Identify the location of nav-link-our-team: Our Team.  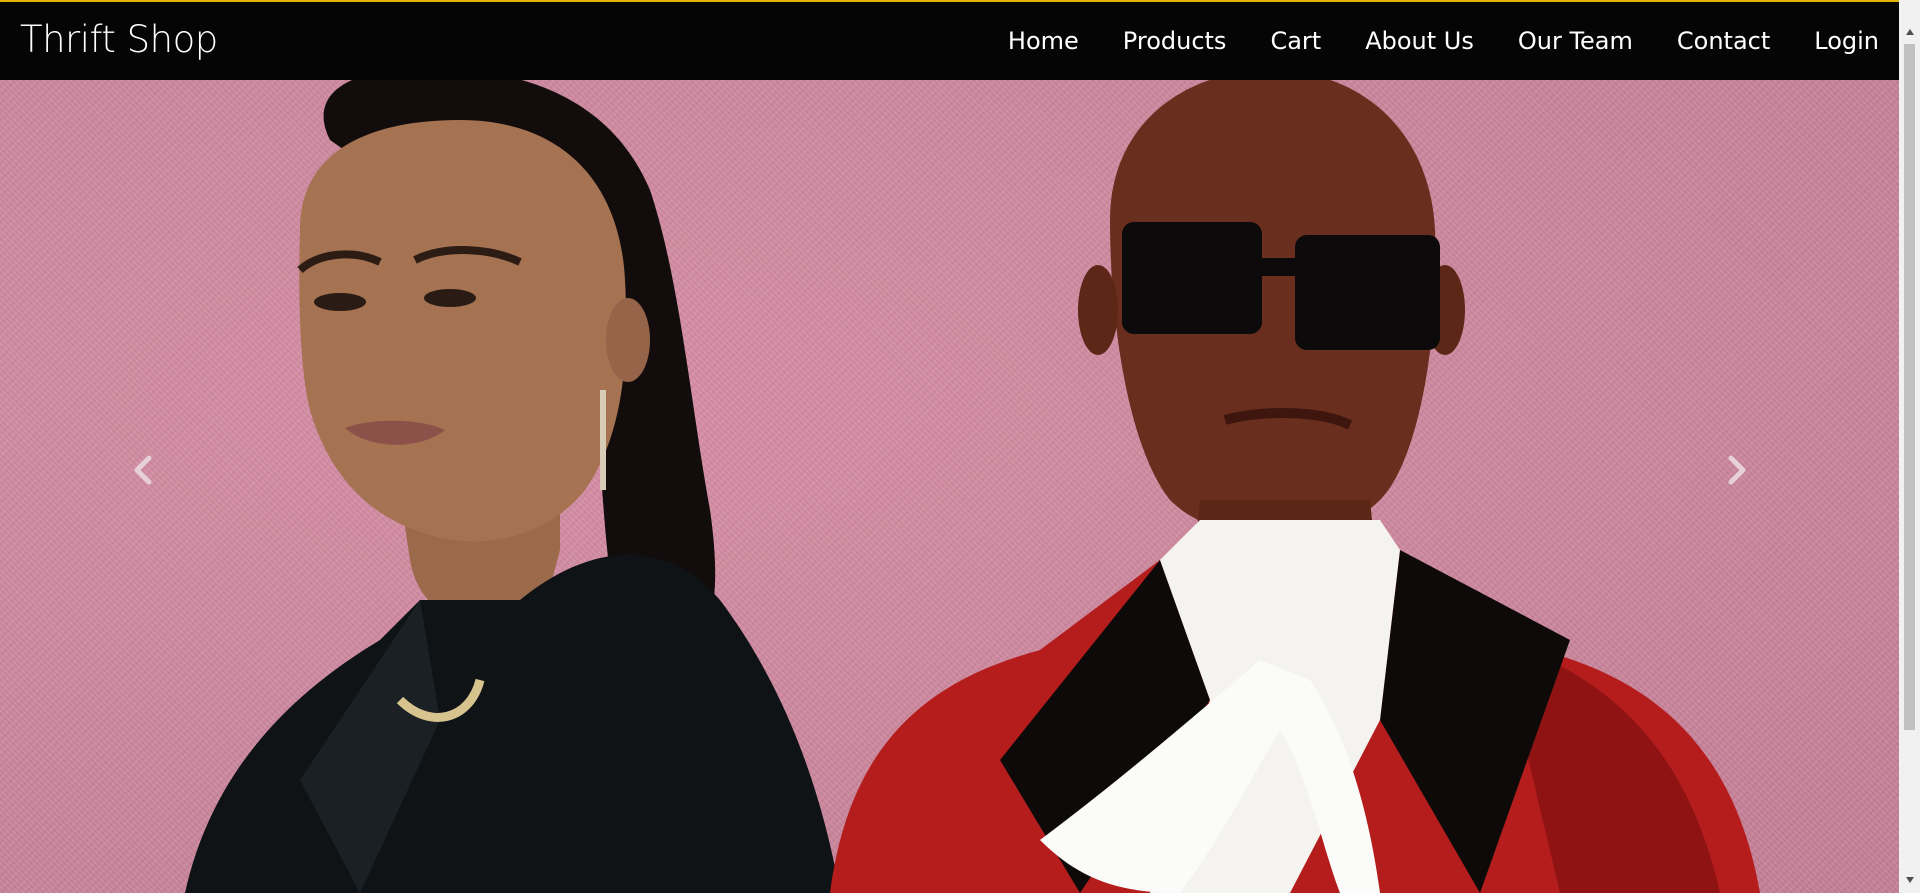
(1575, 41).